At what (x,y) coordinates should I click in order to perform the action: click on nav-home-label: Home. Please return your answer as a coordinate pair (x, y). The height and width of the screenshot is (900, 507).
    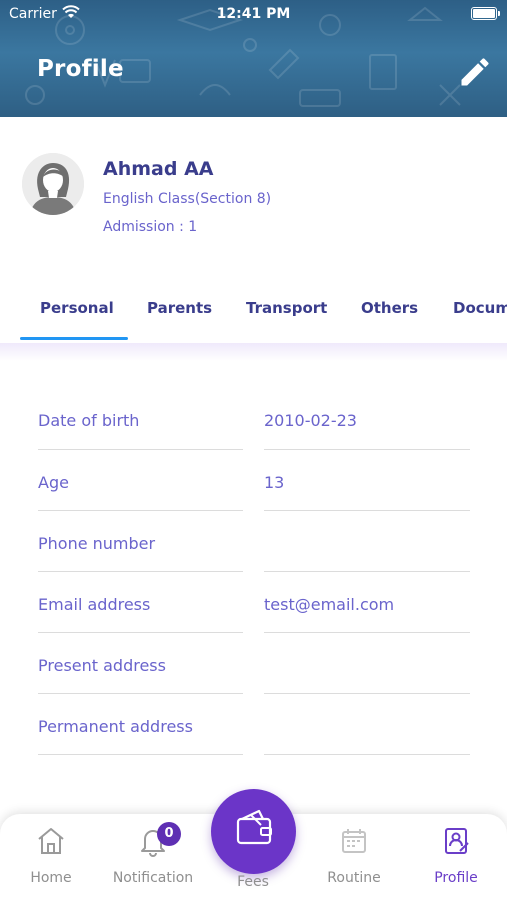
    Looking at the image, I should click on (51, 878).